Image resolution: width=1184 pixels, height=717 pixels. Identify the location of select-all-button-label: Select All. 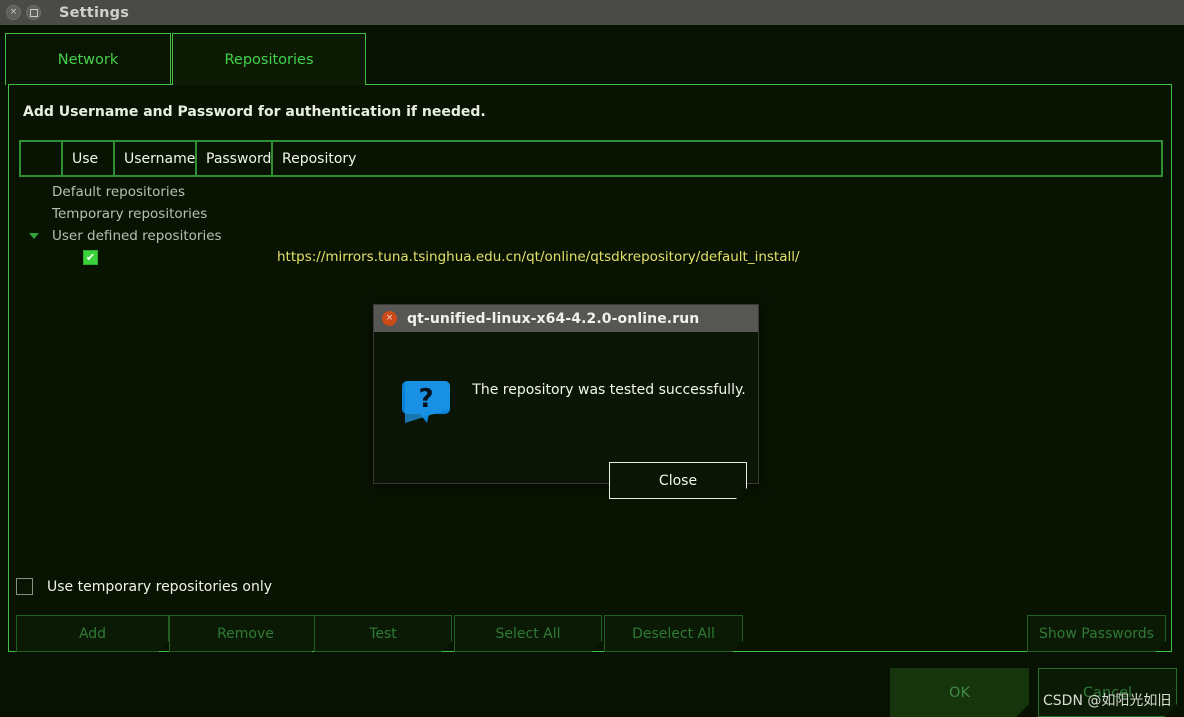
(528, 633).